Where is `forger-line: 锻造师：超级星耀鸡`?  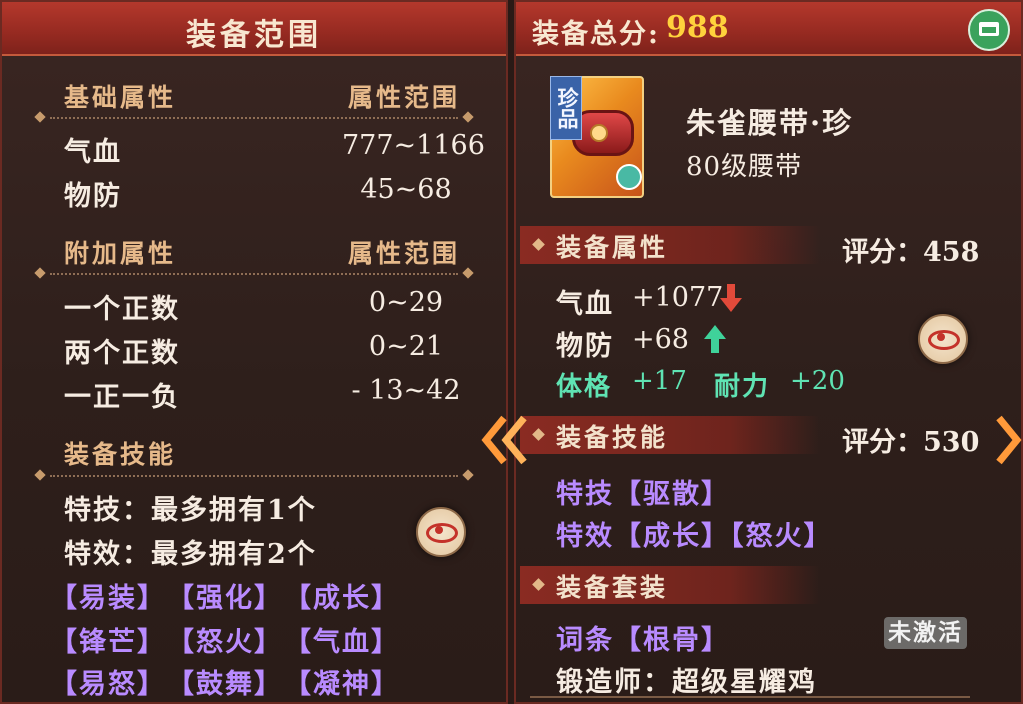
forger-line: 锻造师：超级星耀鸡 is located at coordinates (686, 682).